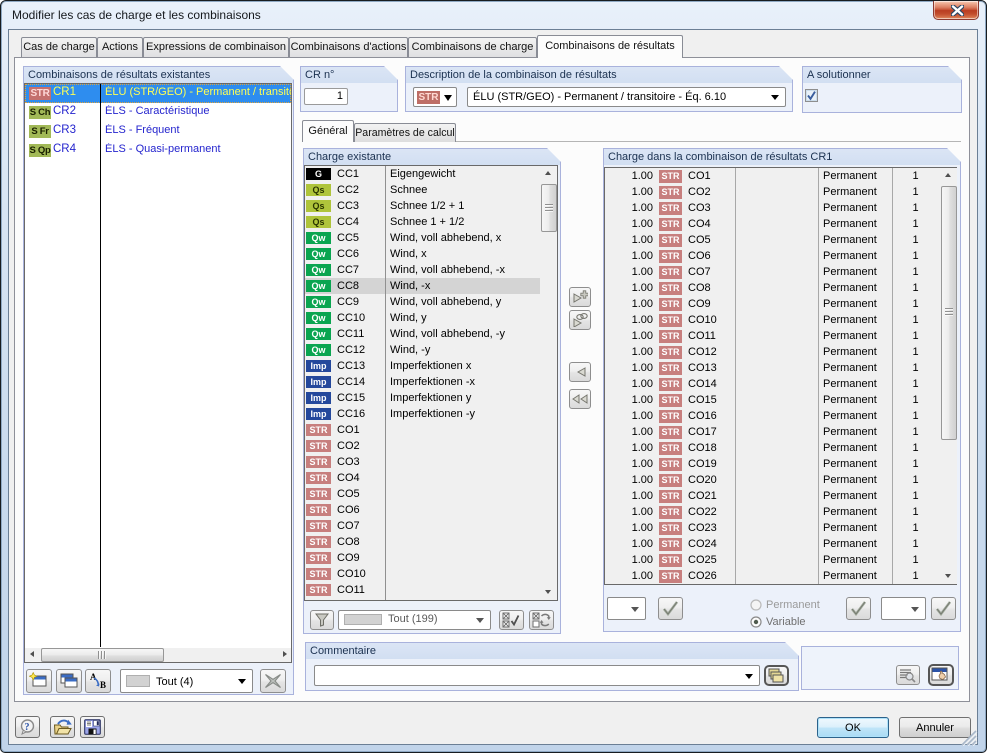 The height and width of the screenshot is (753, 987). I want to click on svg-text: B, so click(103, 685).